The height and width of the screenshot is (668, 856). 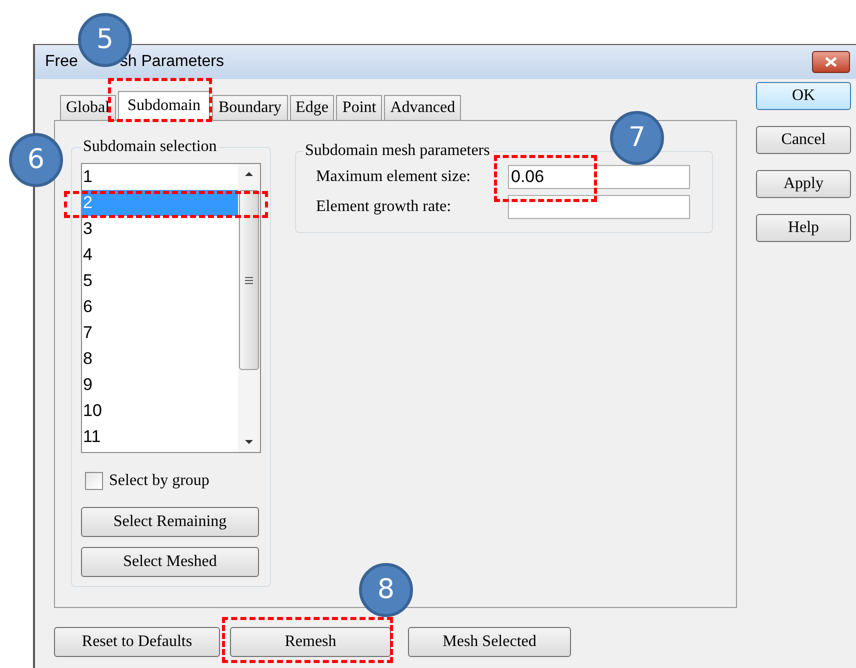 What do you see at coordinates (164, 106) in the screenshot?
I see `tab: Subdomain` at bounding box center [164, 106].